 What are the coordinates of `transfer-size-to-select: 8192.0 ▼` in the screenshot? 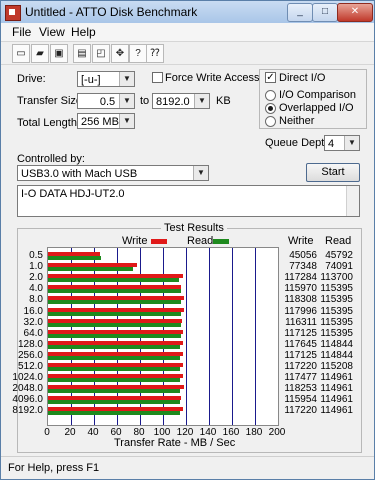 It's located at (181, 101).